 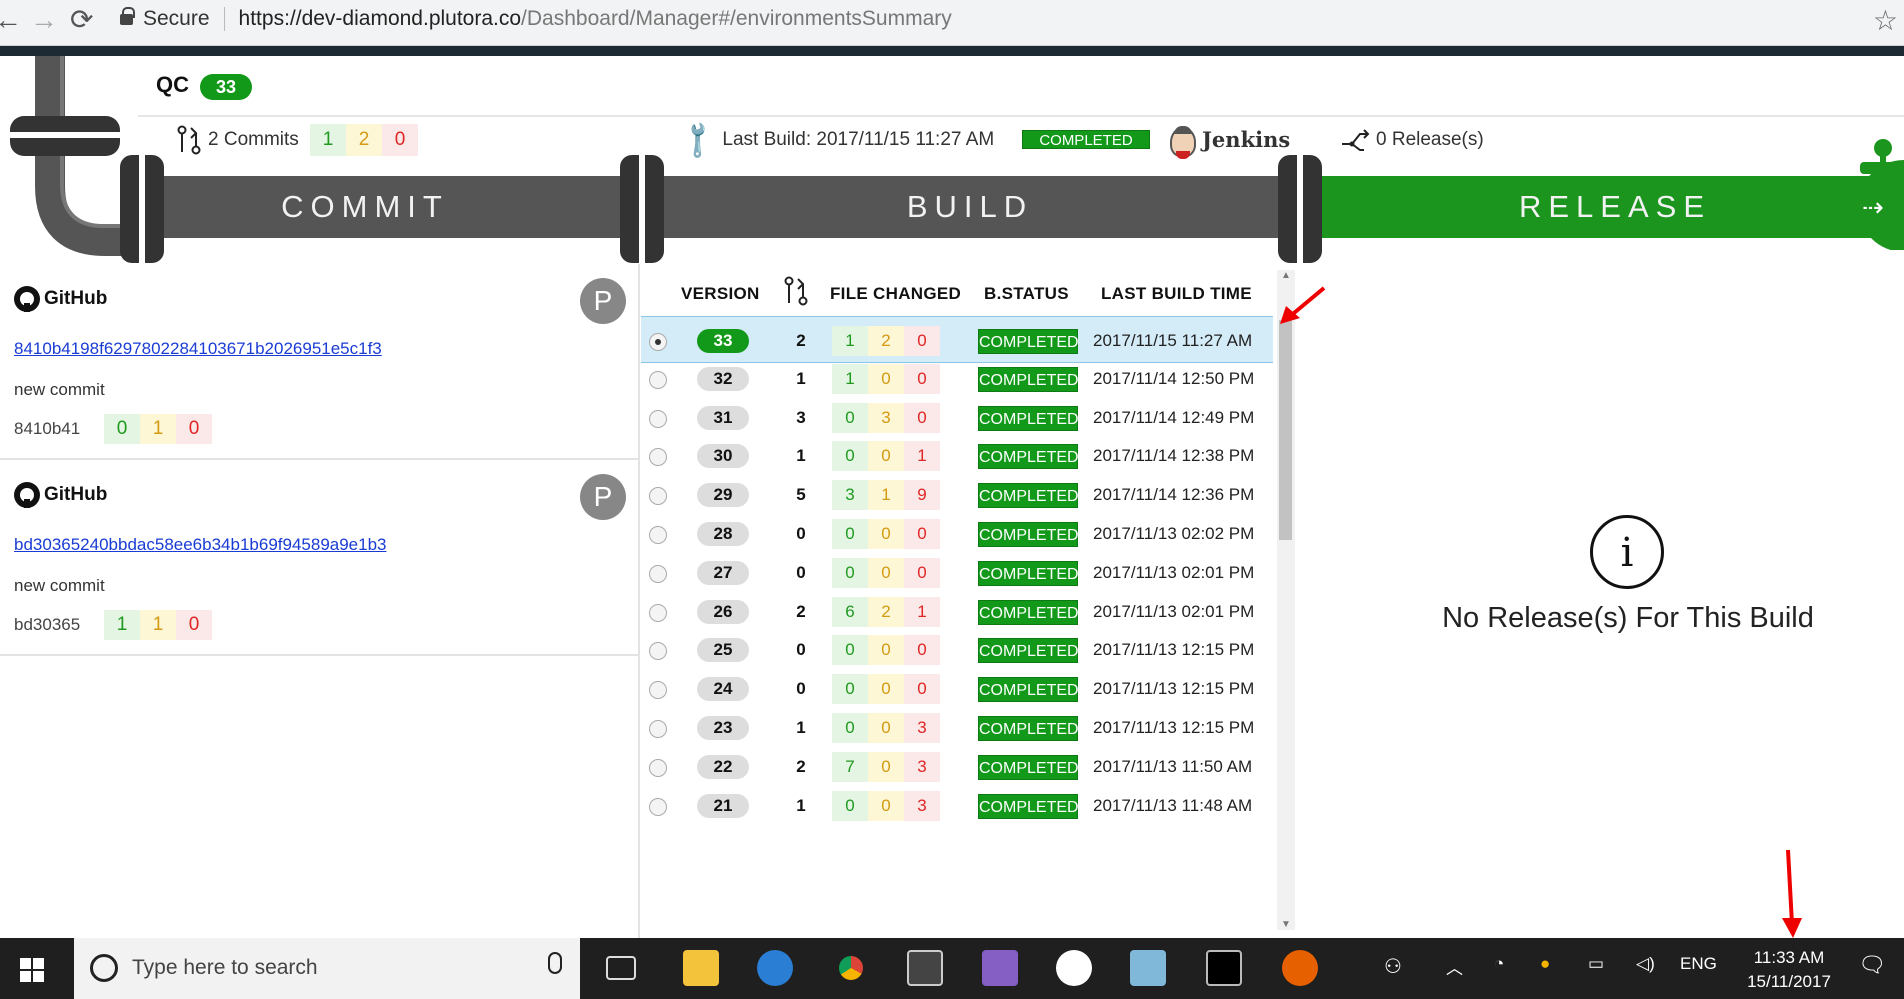 What do you see at coordinates (775, 968) in the screenshot?
I see `internet-explorer-icon` at bounding box center [775, 968].